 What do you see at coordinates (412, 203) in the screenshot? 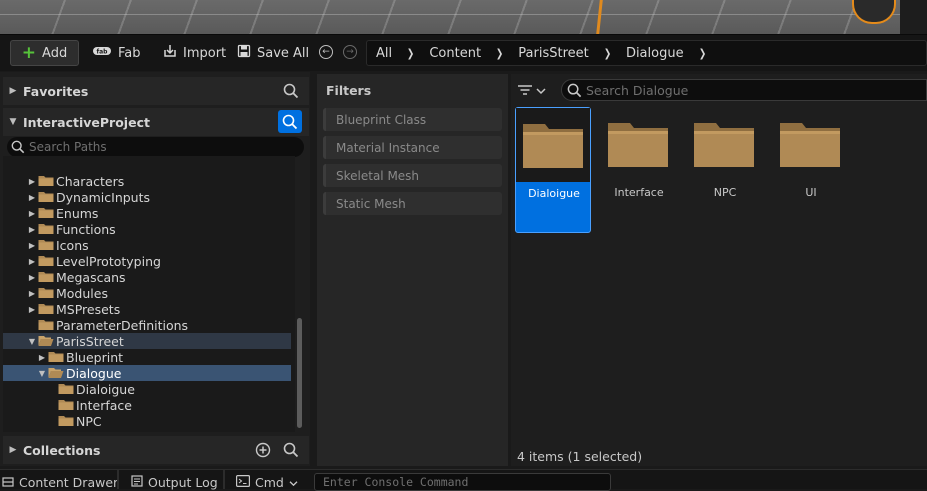
I see `filter-static-mesh: Static Mesh` at bounding box center [412, 203].